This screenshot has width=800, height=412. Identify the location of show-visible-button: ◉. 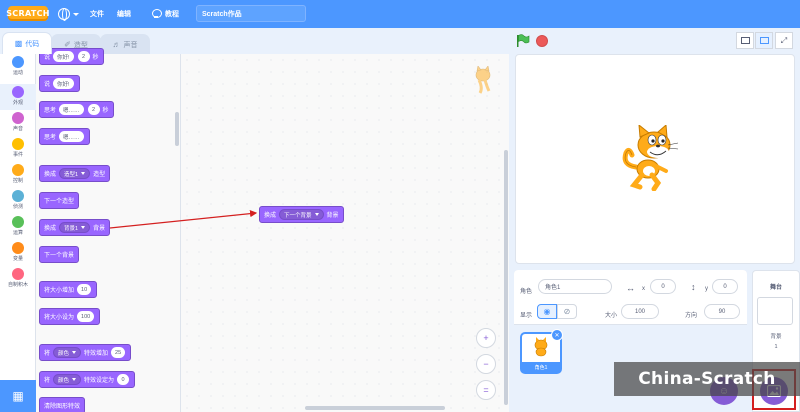
(547, 311).